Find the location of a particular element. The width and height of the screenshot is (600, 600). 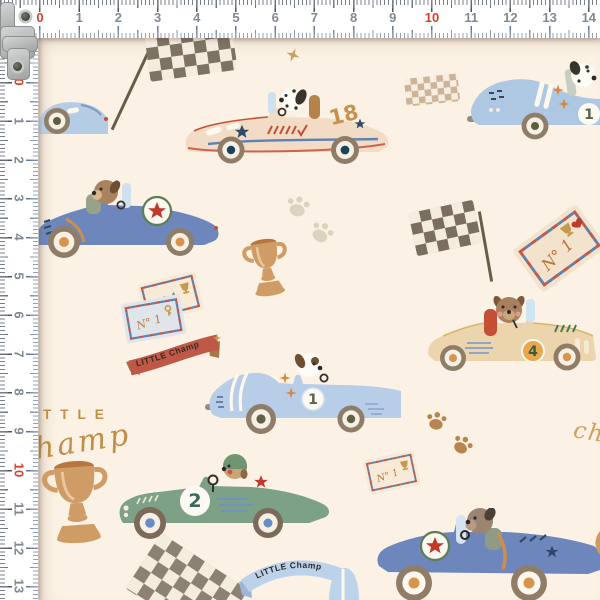

ruler-number: 14 is located at coordinates (589, 17).